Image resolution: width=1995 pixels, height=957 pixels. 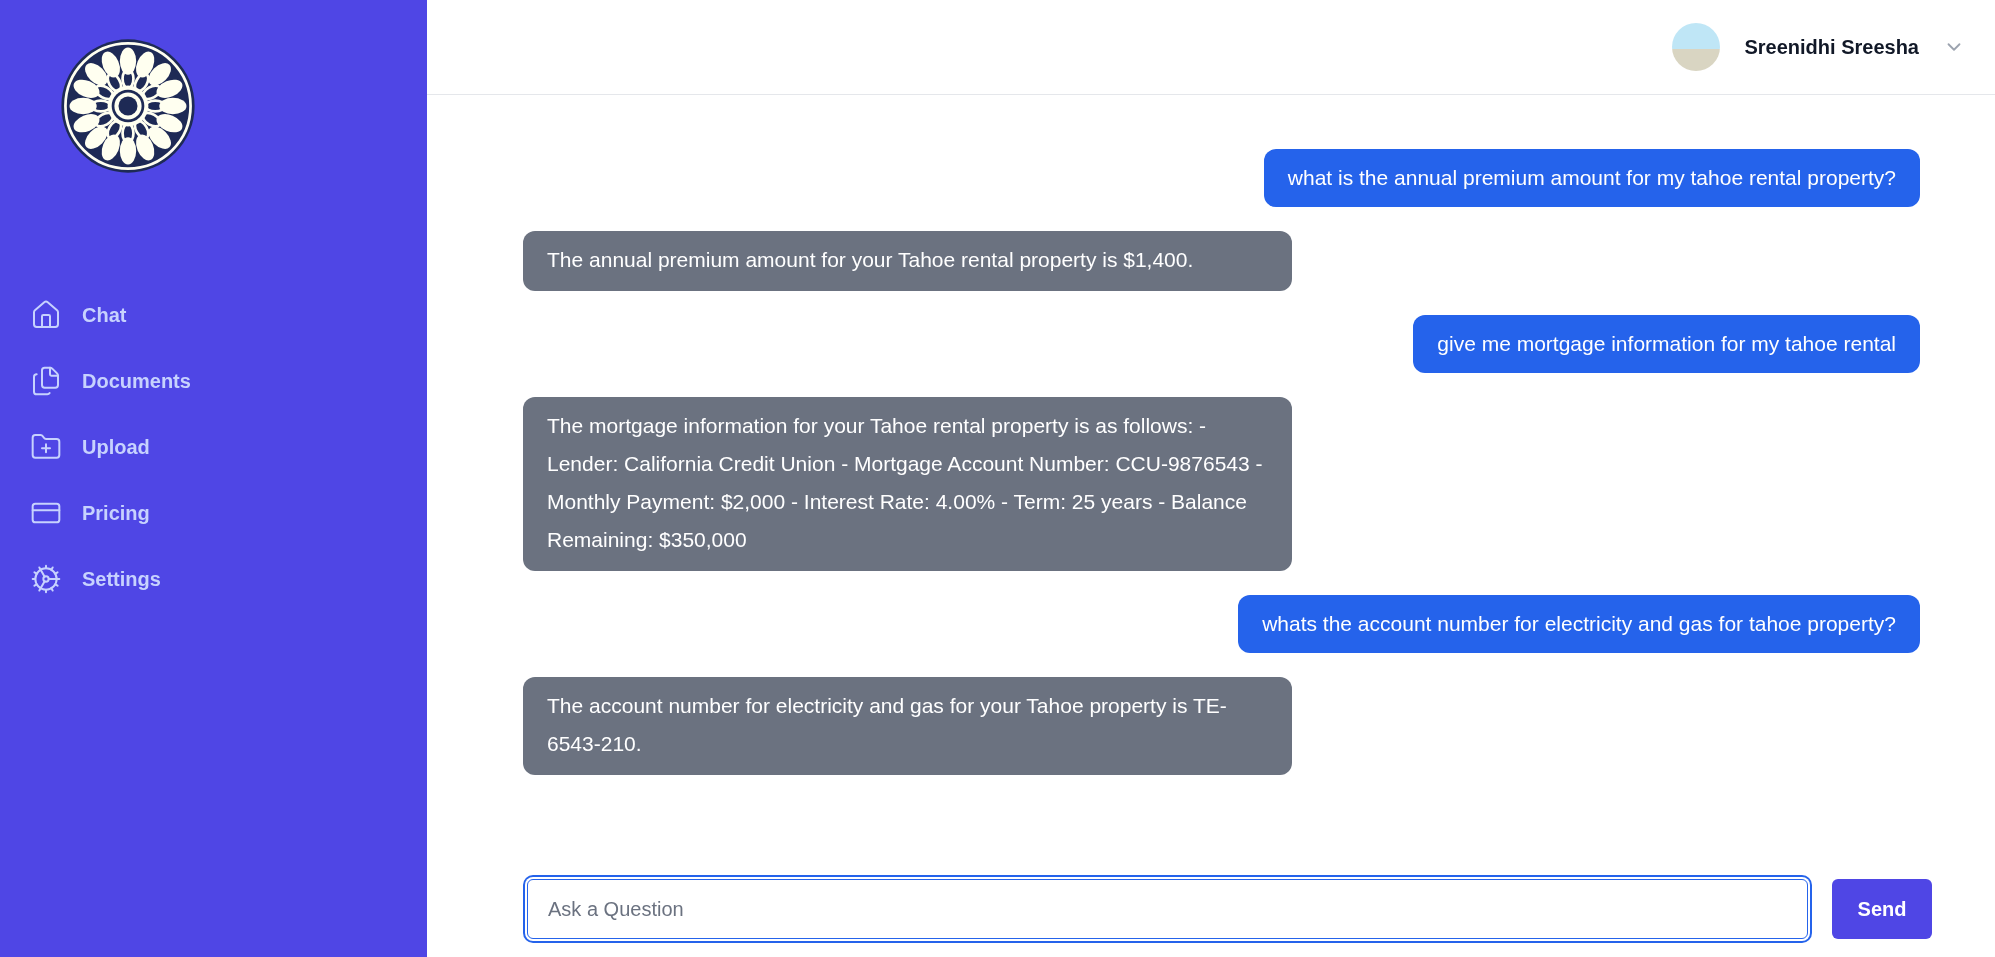 I want to click on user-message: give me mortgage information for my tahoe rental, so click(x=1666, y=344).